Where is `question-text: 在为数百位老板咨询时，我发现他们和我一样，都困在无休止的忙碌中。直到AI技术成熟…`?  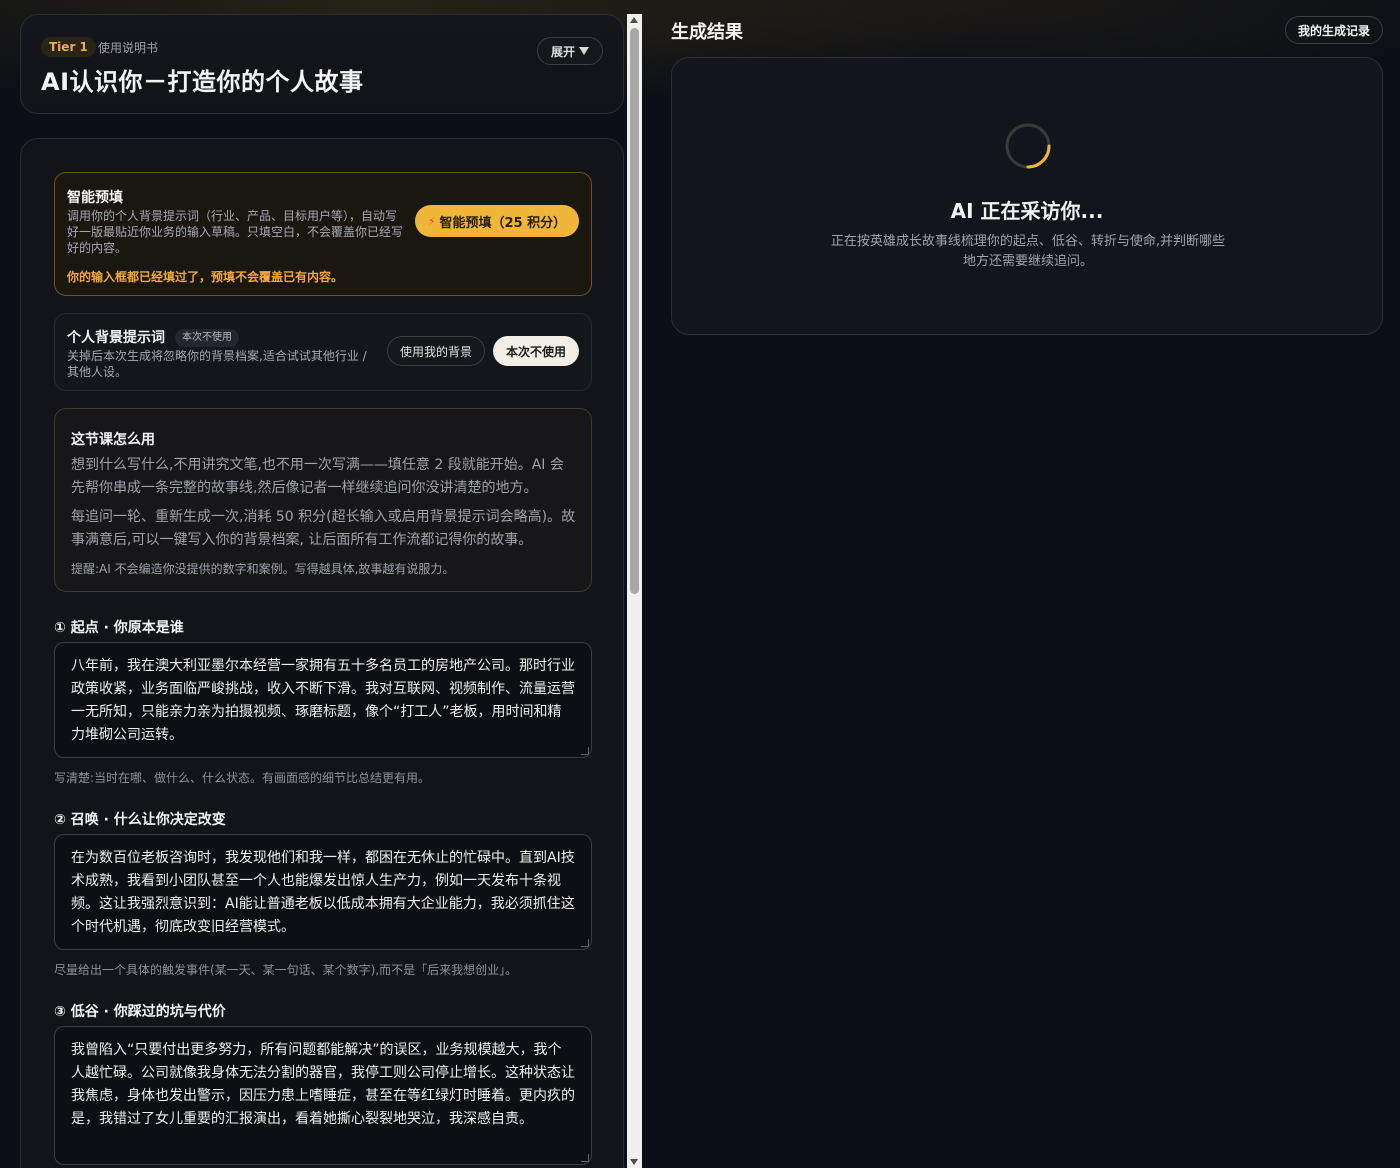
question-text: 在为数百位老板咨询时，我发现他们和我一样，都困在无休止的忙碌中。直到AI技术成熟… is located at coordinates (323, 892).